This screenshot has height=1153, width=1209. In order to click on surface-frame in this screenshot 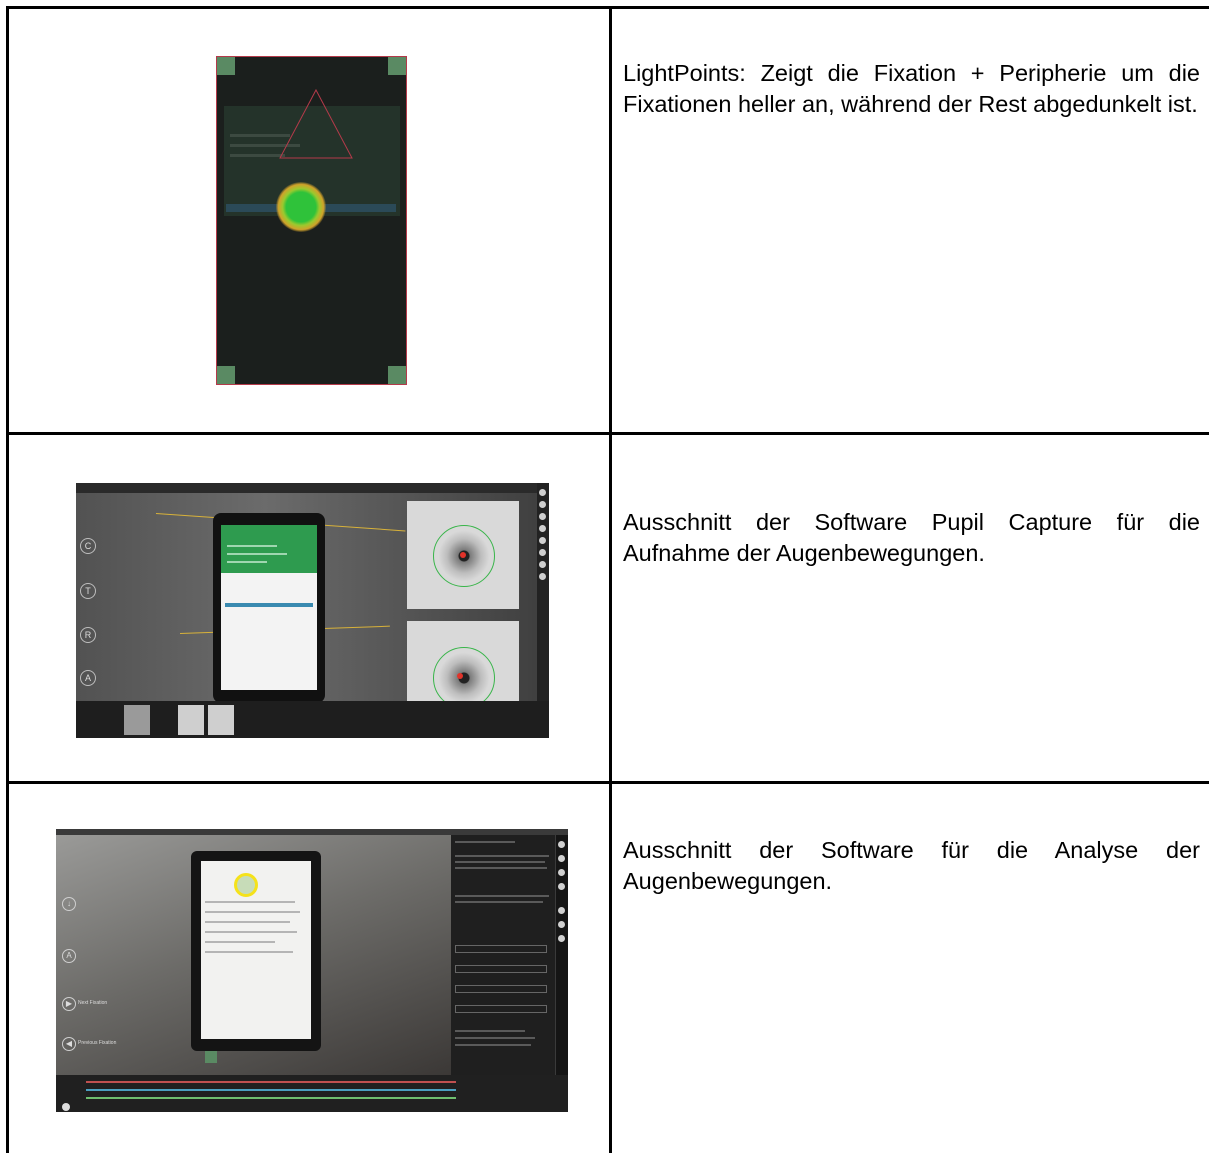, I will do `click(311, 220)`.